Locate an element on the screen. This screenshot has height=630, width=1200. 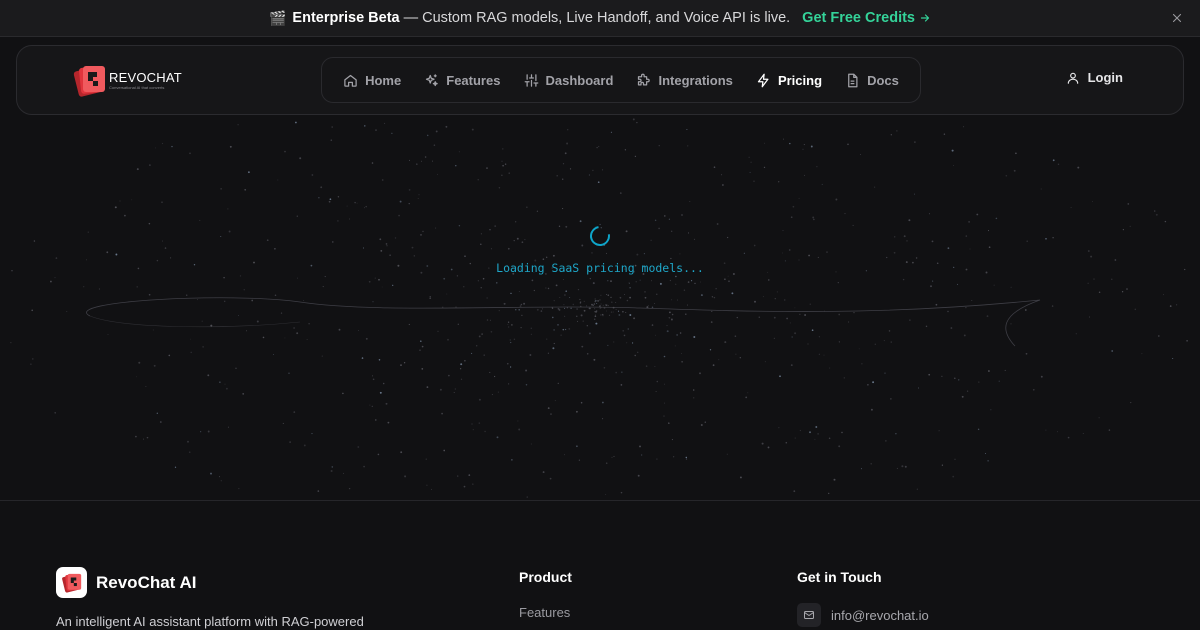
nav-item-pricing: Pricing is located at coordinates (789, 80).